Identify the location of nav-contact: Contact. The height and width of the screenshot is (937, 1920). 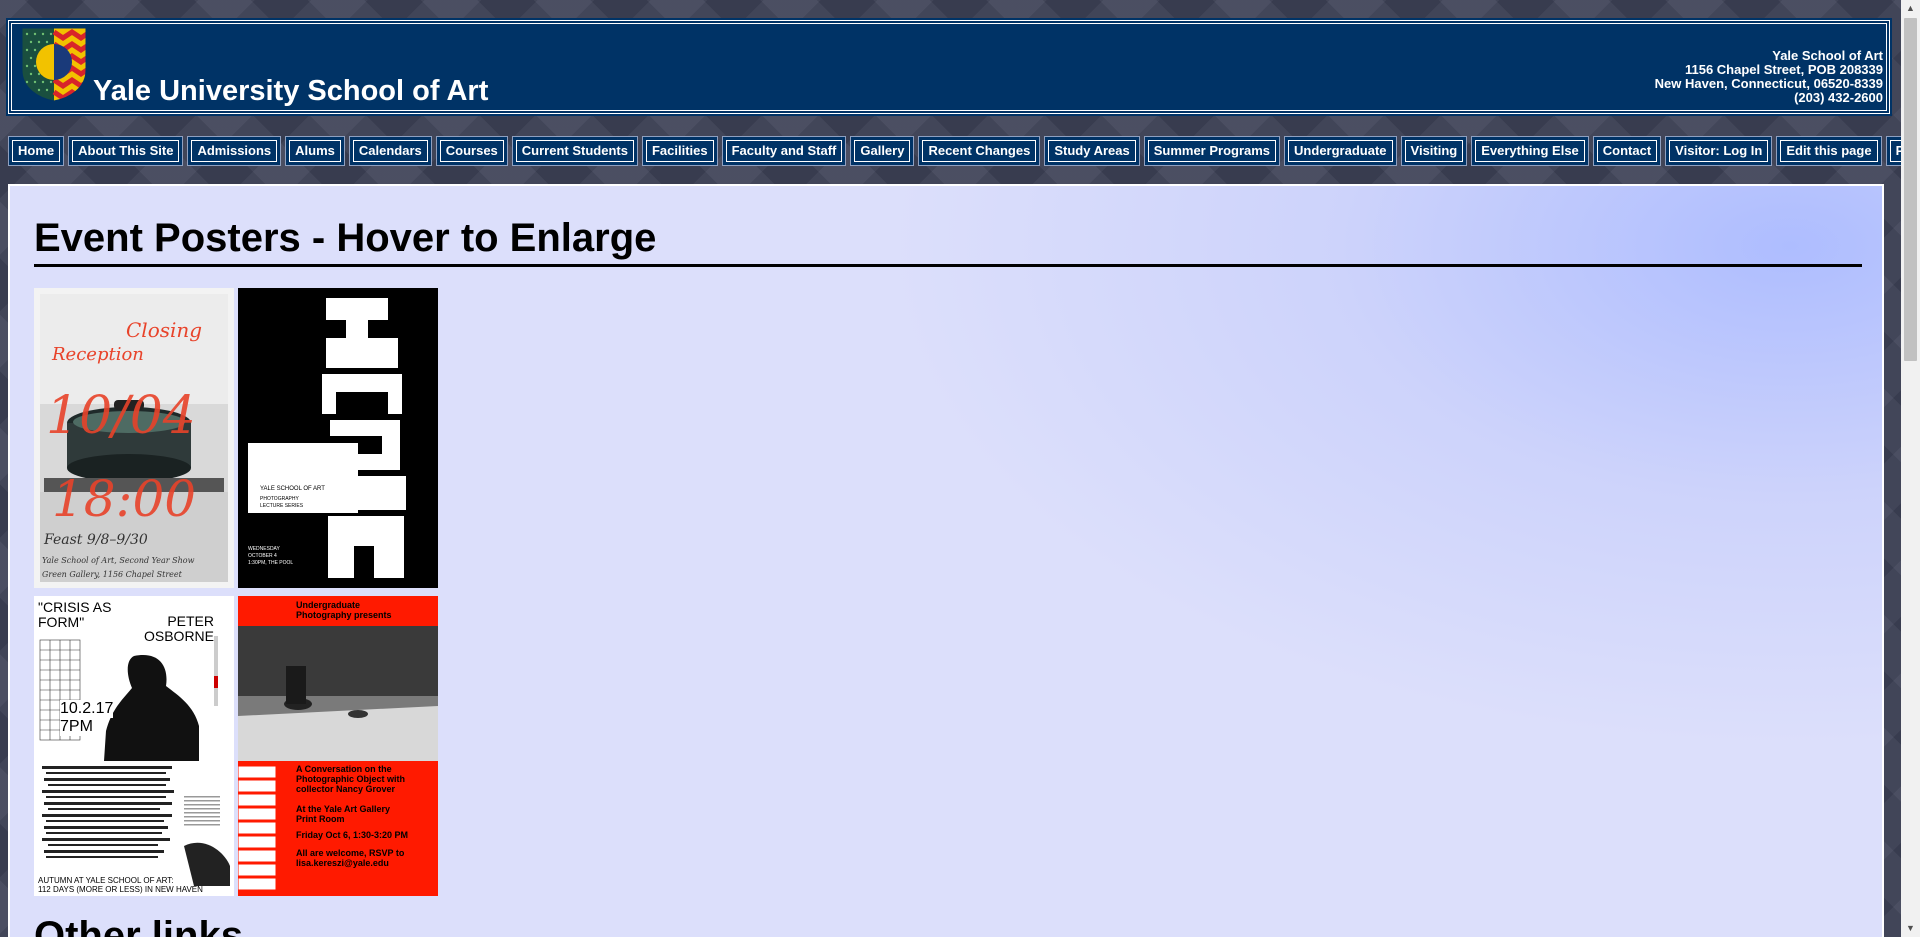
(1627, 151).